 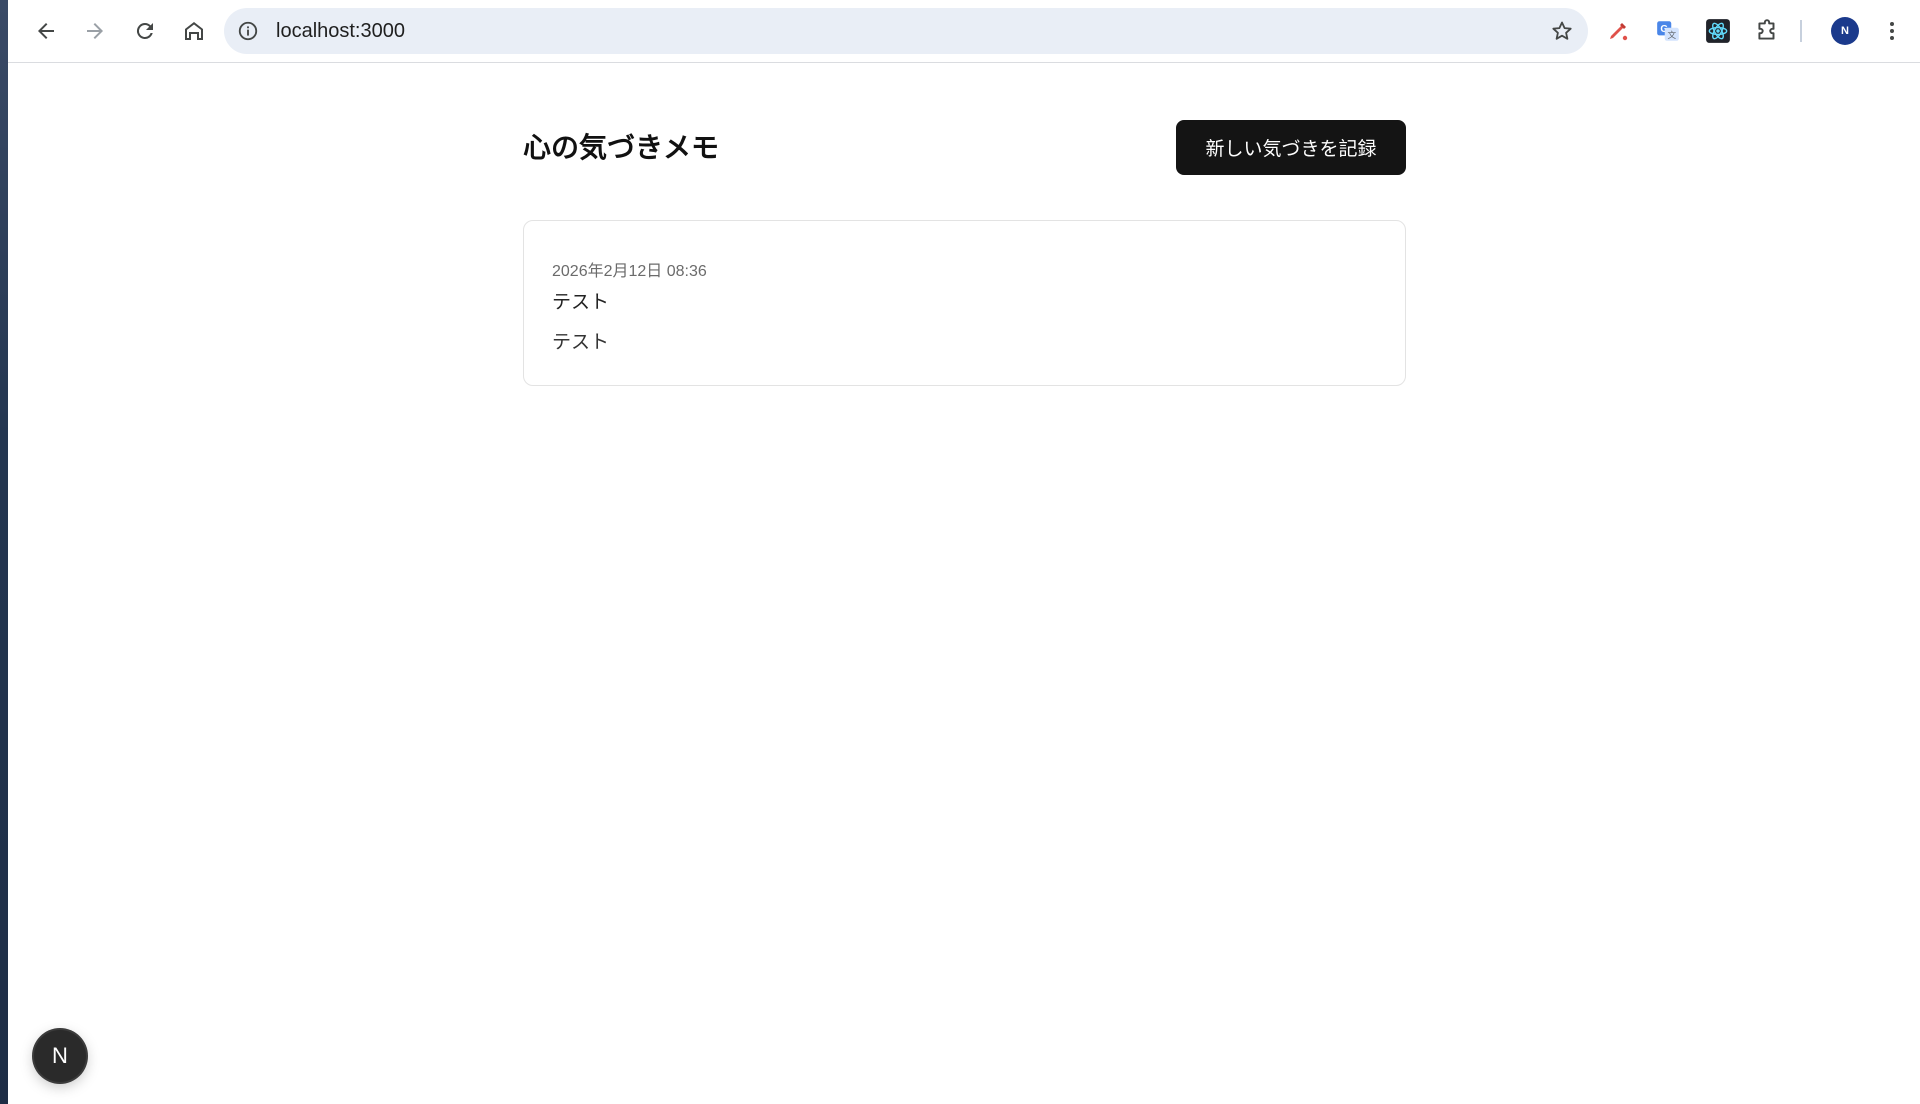 I want to click on profile-avatar: N, so click(x=1845, y=31).